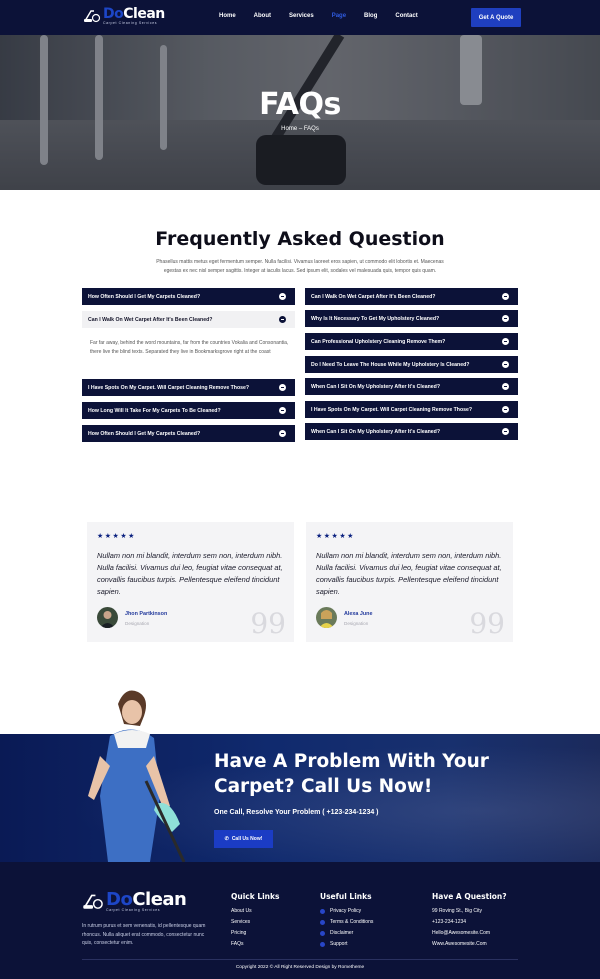 The image size is (600, 979). I want to click on page-title: FAQs, so click(300, 104).